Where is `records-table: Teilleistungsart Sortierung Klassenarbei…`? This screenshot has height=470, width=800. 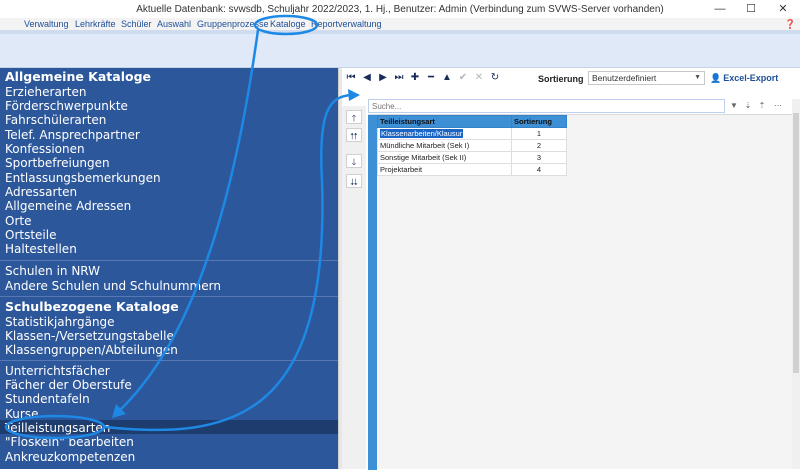 records-table: Teilleistungsart Sortierung Klassenarbei… is located at coordinates (472, 145).